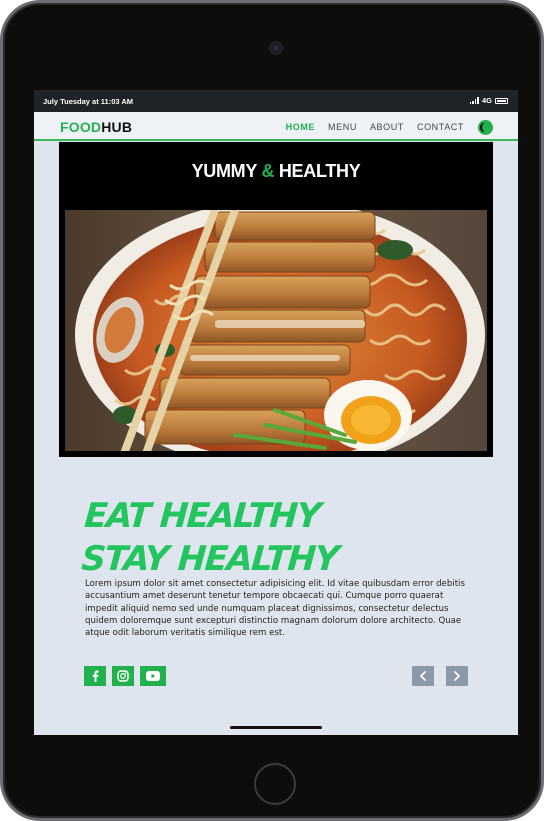  Describe the element at coordinates (387, 127) in the screenshot. I see `nav-about: ABOUT` at that location.